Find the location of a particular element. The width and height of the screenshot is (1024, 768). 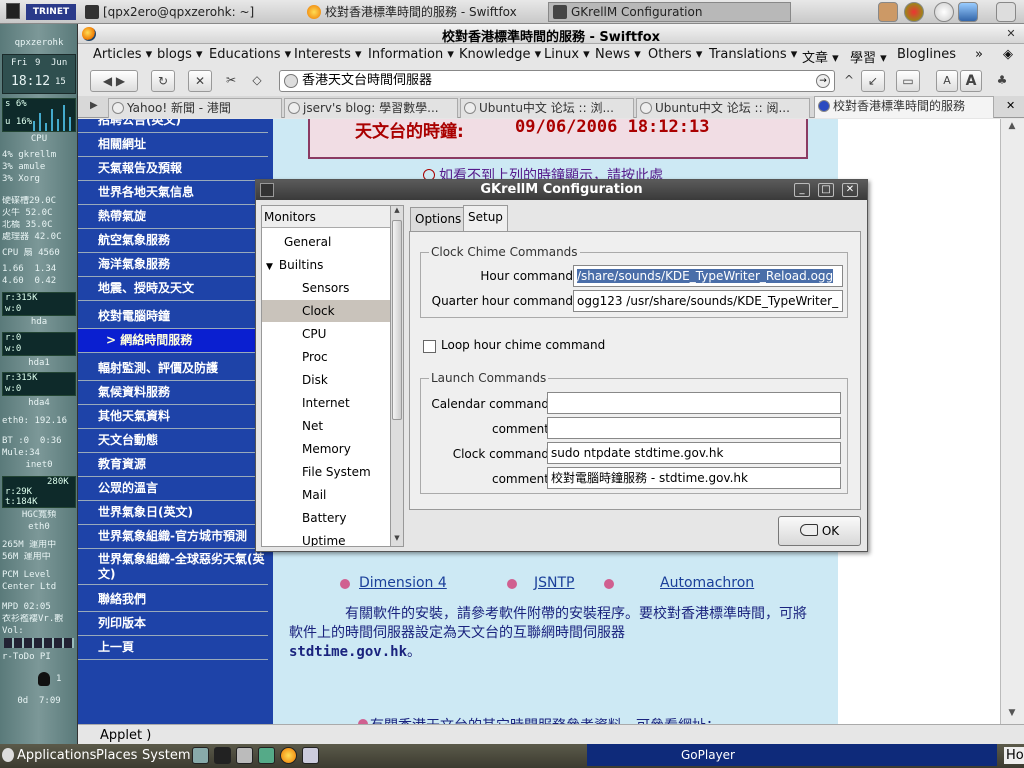

nav-wmo-city-forecast: 世界氣象組織-官方城市預測 is located at coordinates (173, 537).